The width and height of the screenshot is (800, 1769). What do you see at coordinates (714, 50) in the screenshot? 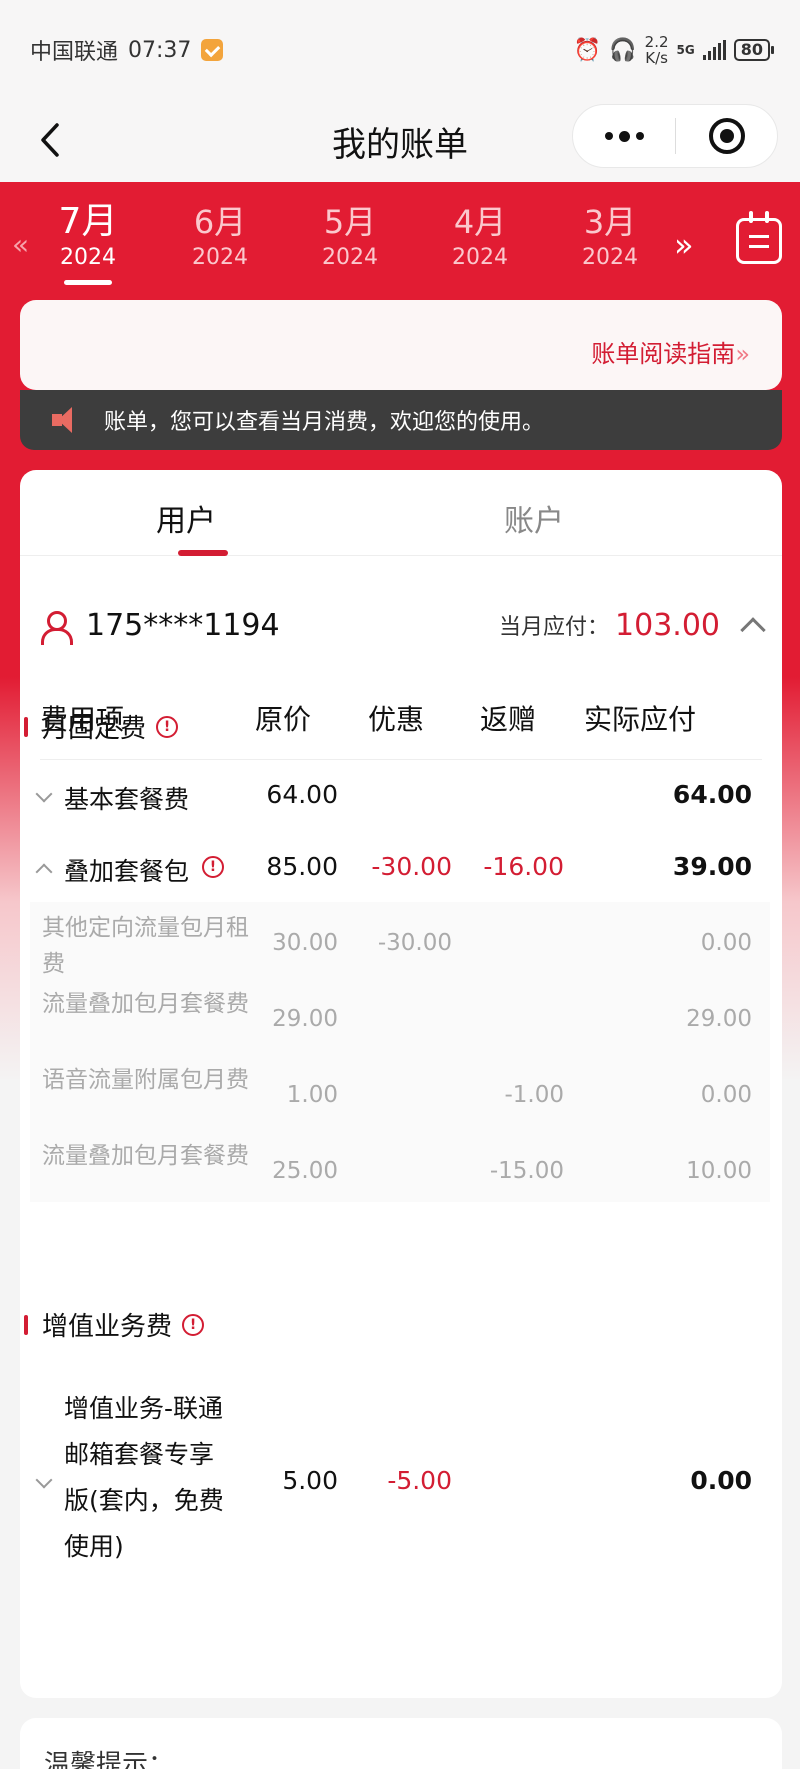
I see `signal-icon` at bounding box center [714, 50].